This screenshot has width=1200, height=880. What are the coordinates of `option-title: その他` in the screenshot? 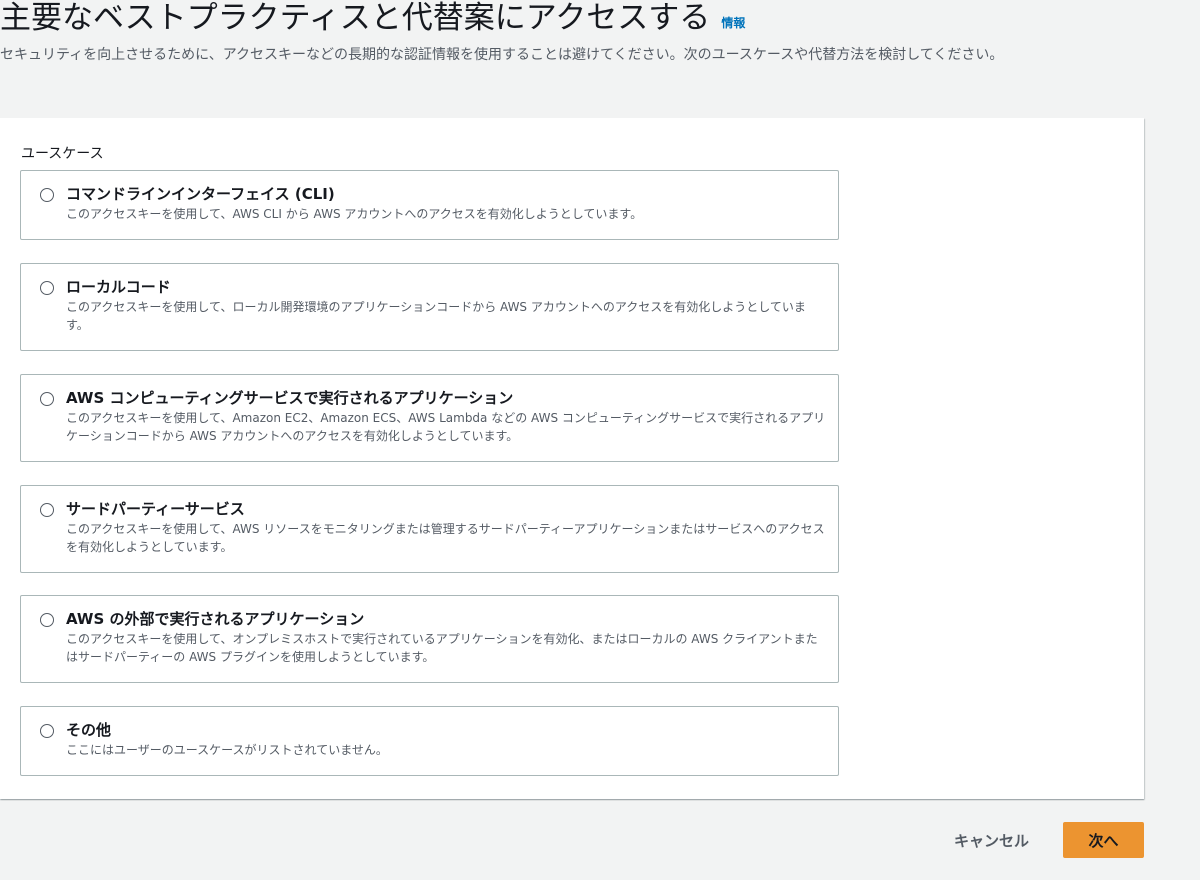 It's located at (89, 730).